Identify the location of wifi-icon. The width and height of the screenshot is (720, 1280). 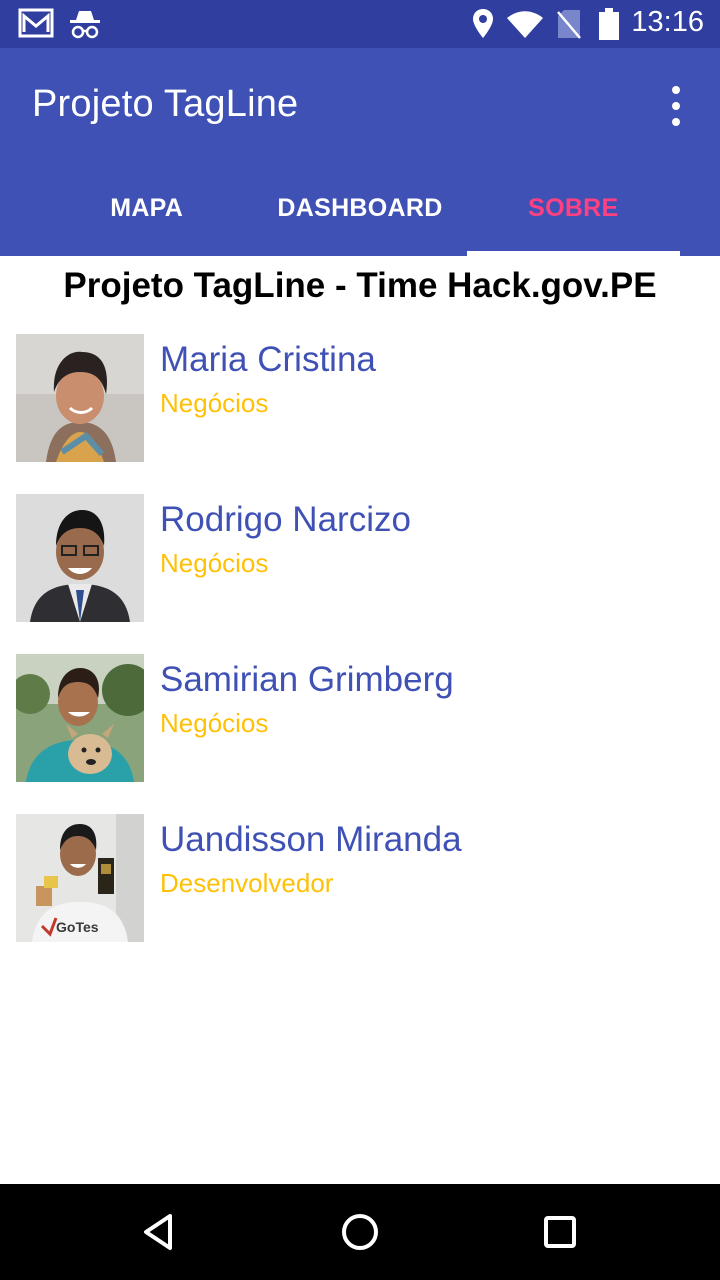
(525, 26).